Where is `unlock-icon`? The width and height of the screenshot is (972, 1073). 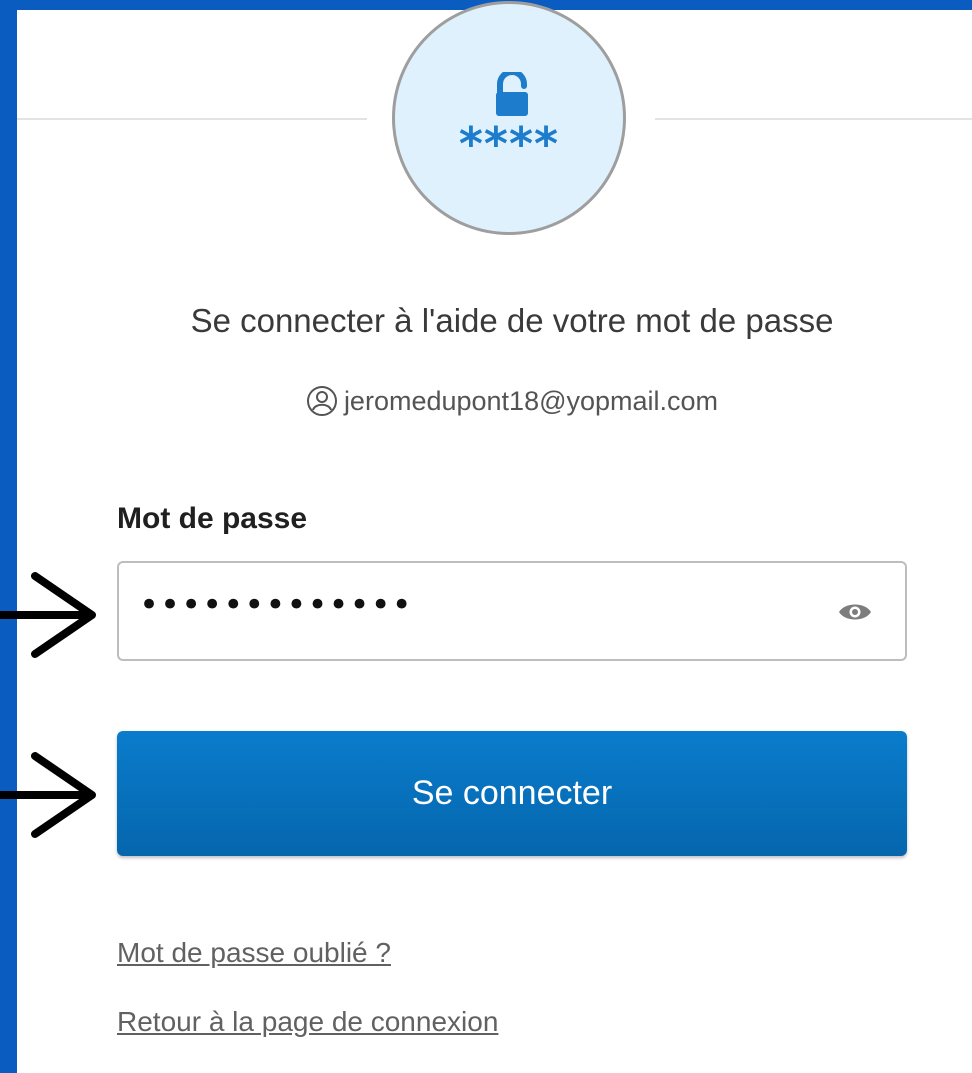
unlock-icon is located at coordinates (512, 94).